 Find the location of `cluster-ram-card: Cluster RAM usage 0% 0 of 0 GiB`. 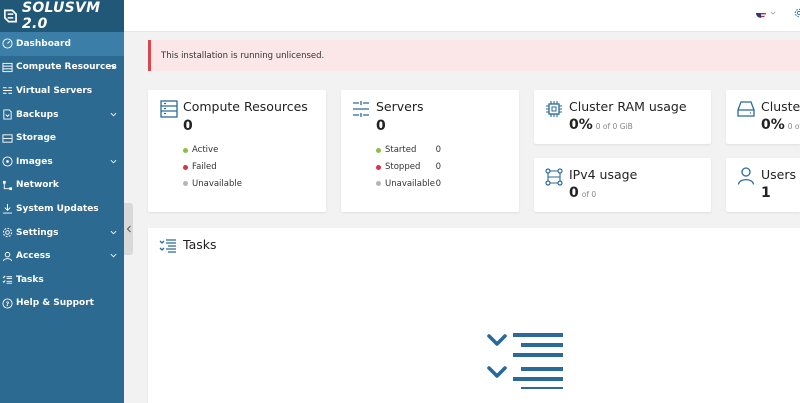

cluster-ram-card: Cluster RAM usage 0% 0 of 0 GiB is located at coordinates (622, 117).